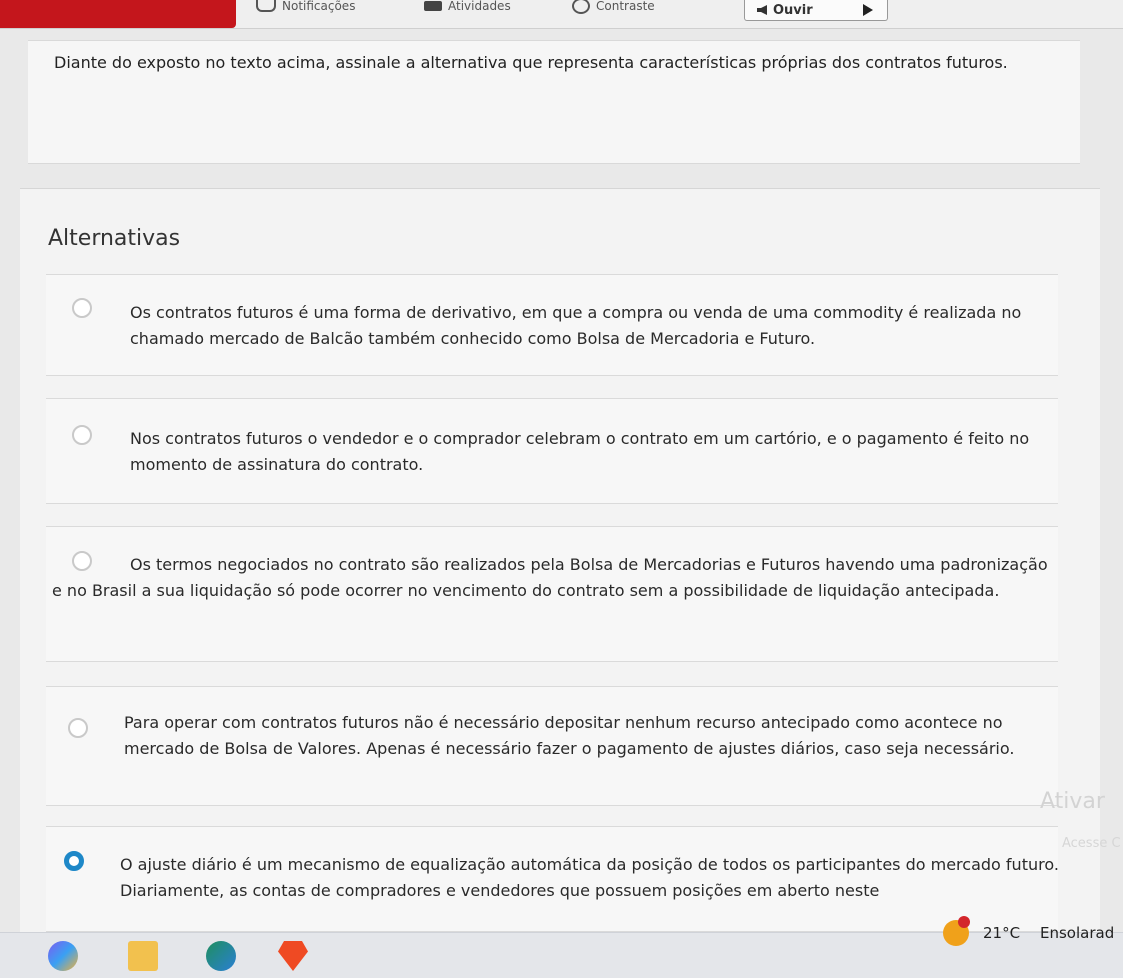  Describe the element at coordinates (1077, 933) in the screenshot. I see `weather-condition: Ensolarad` at that location.